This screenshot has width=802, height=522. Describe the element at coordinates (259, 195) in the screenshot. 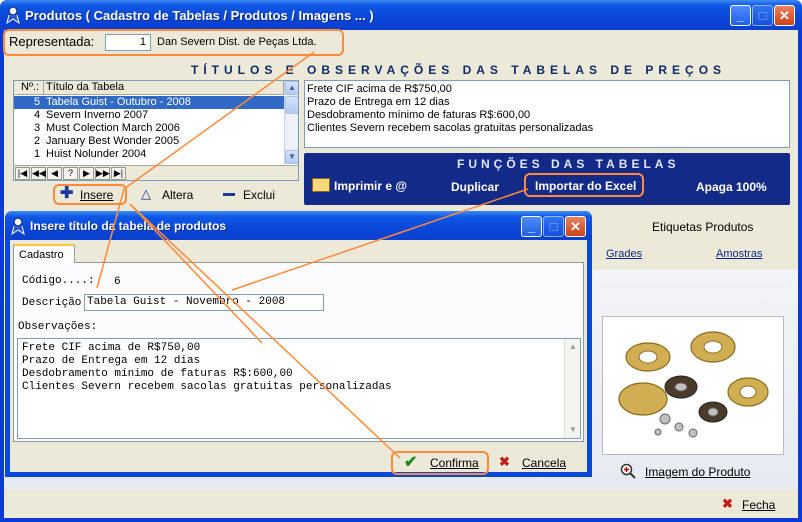

I see `delete-label: Exclui` at that location.